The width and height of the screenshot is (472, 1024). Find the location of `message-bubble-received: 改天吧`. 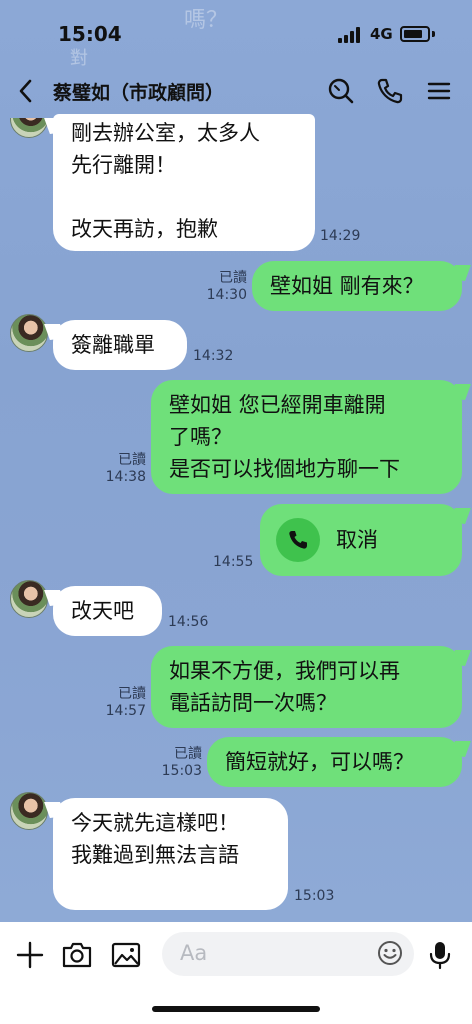

message-bubble-received: 改天吧 is located at coordinates (107, 611).